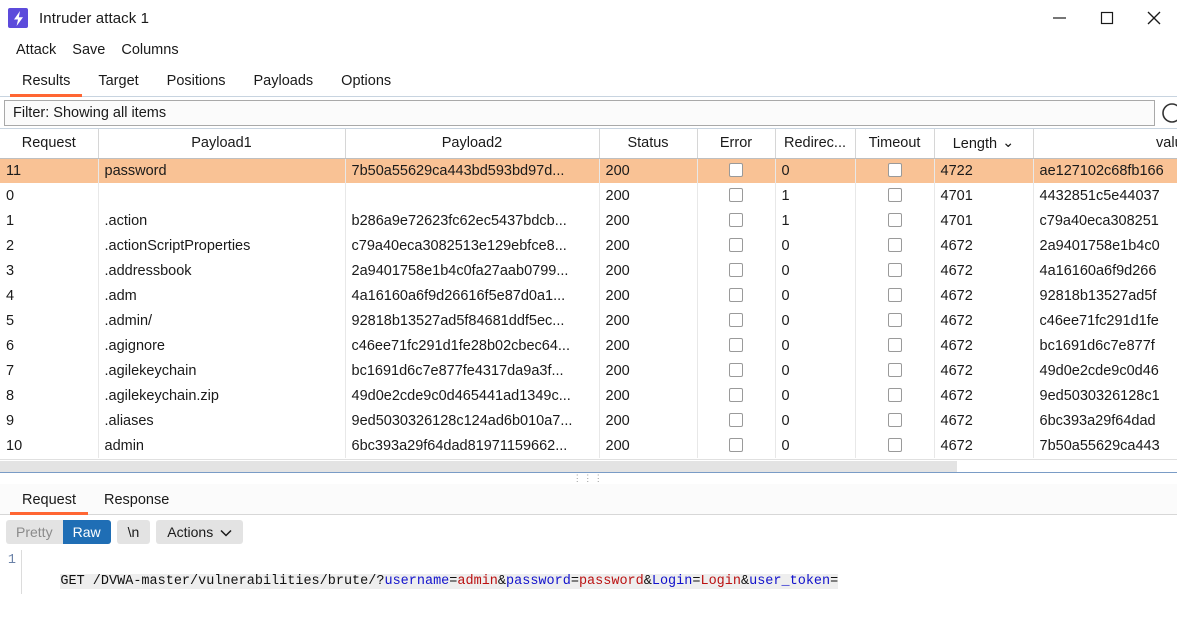 The image size is (1177, 622). What do you see at coordinates (984, 144) in the screenshot?
I see `column-header-length: Length ⌄` at bounding box center [984, 144].